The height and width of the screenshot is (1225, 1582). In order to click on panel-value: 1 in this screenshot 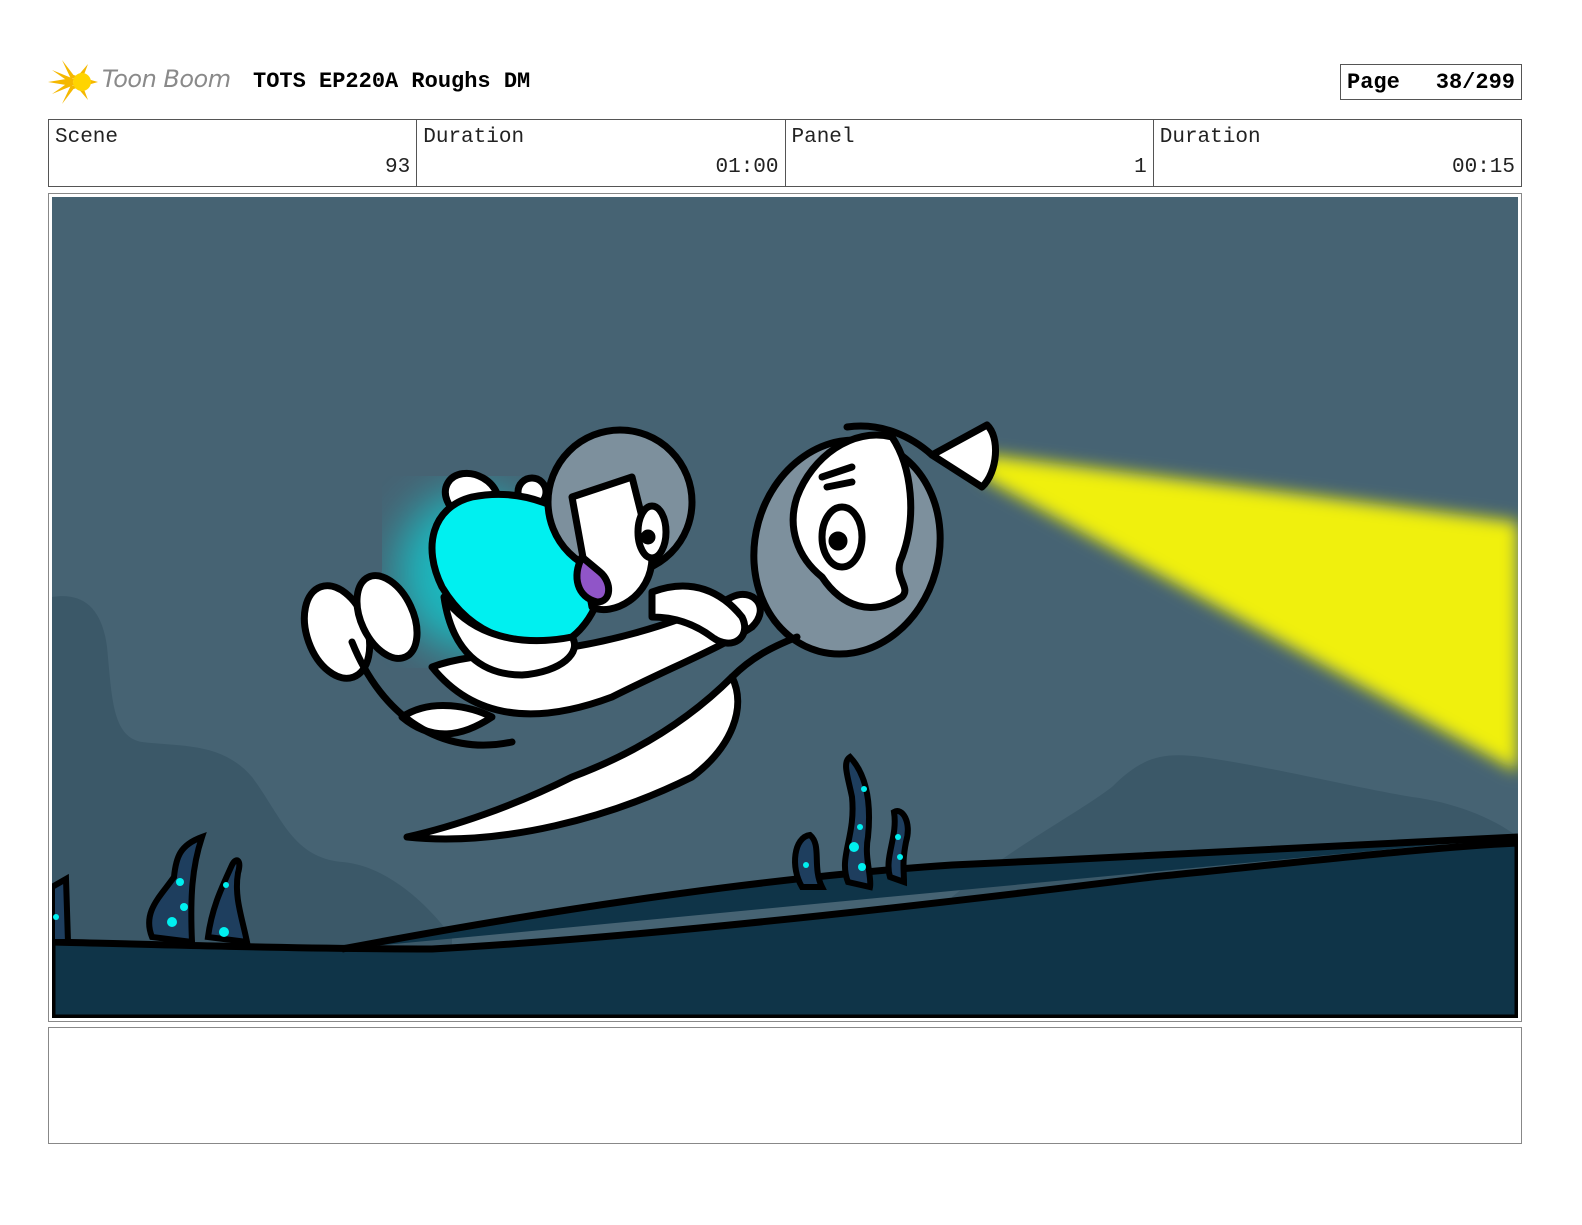, I will do `click(1140, 167)`.